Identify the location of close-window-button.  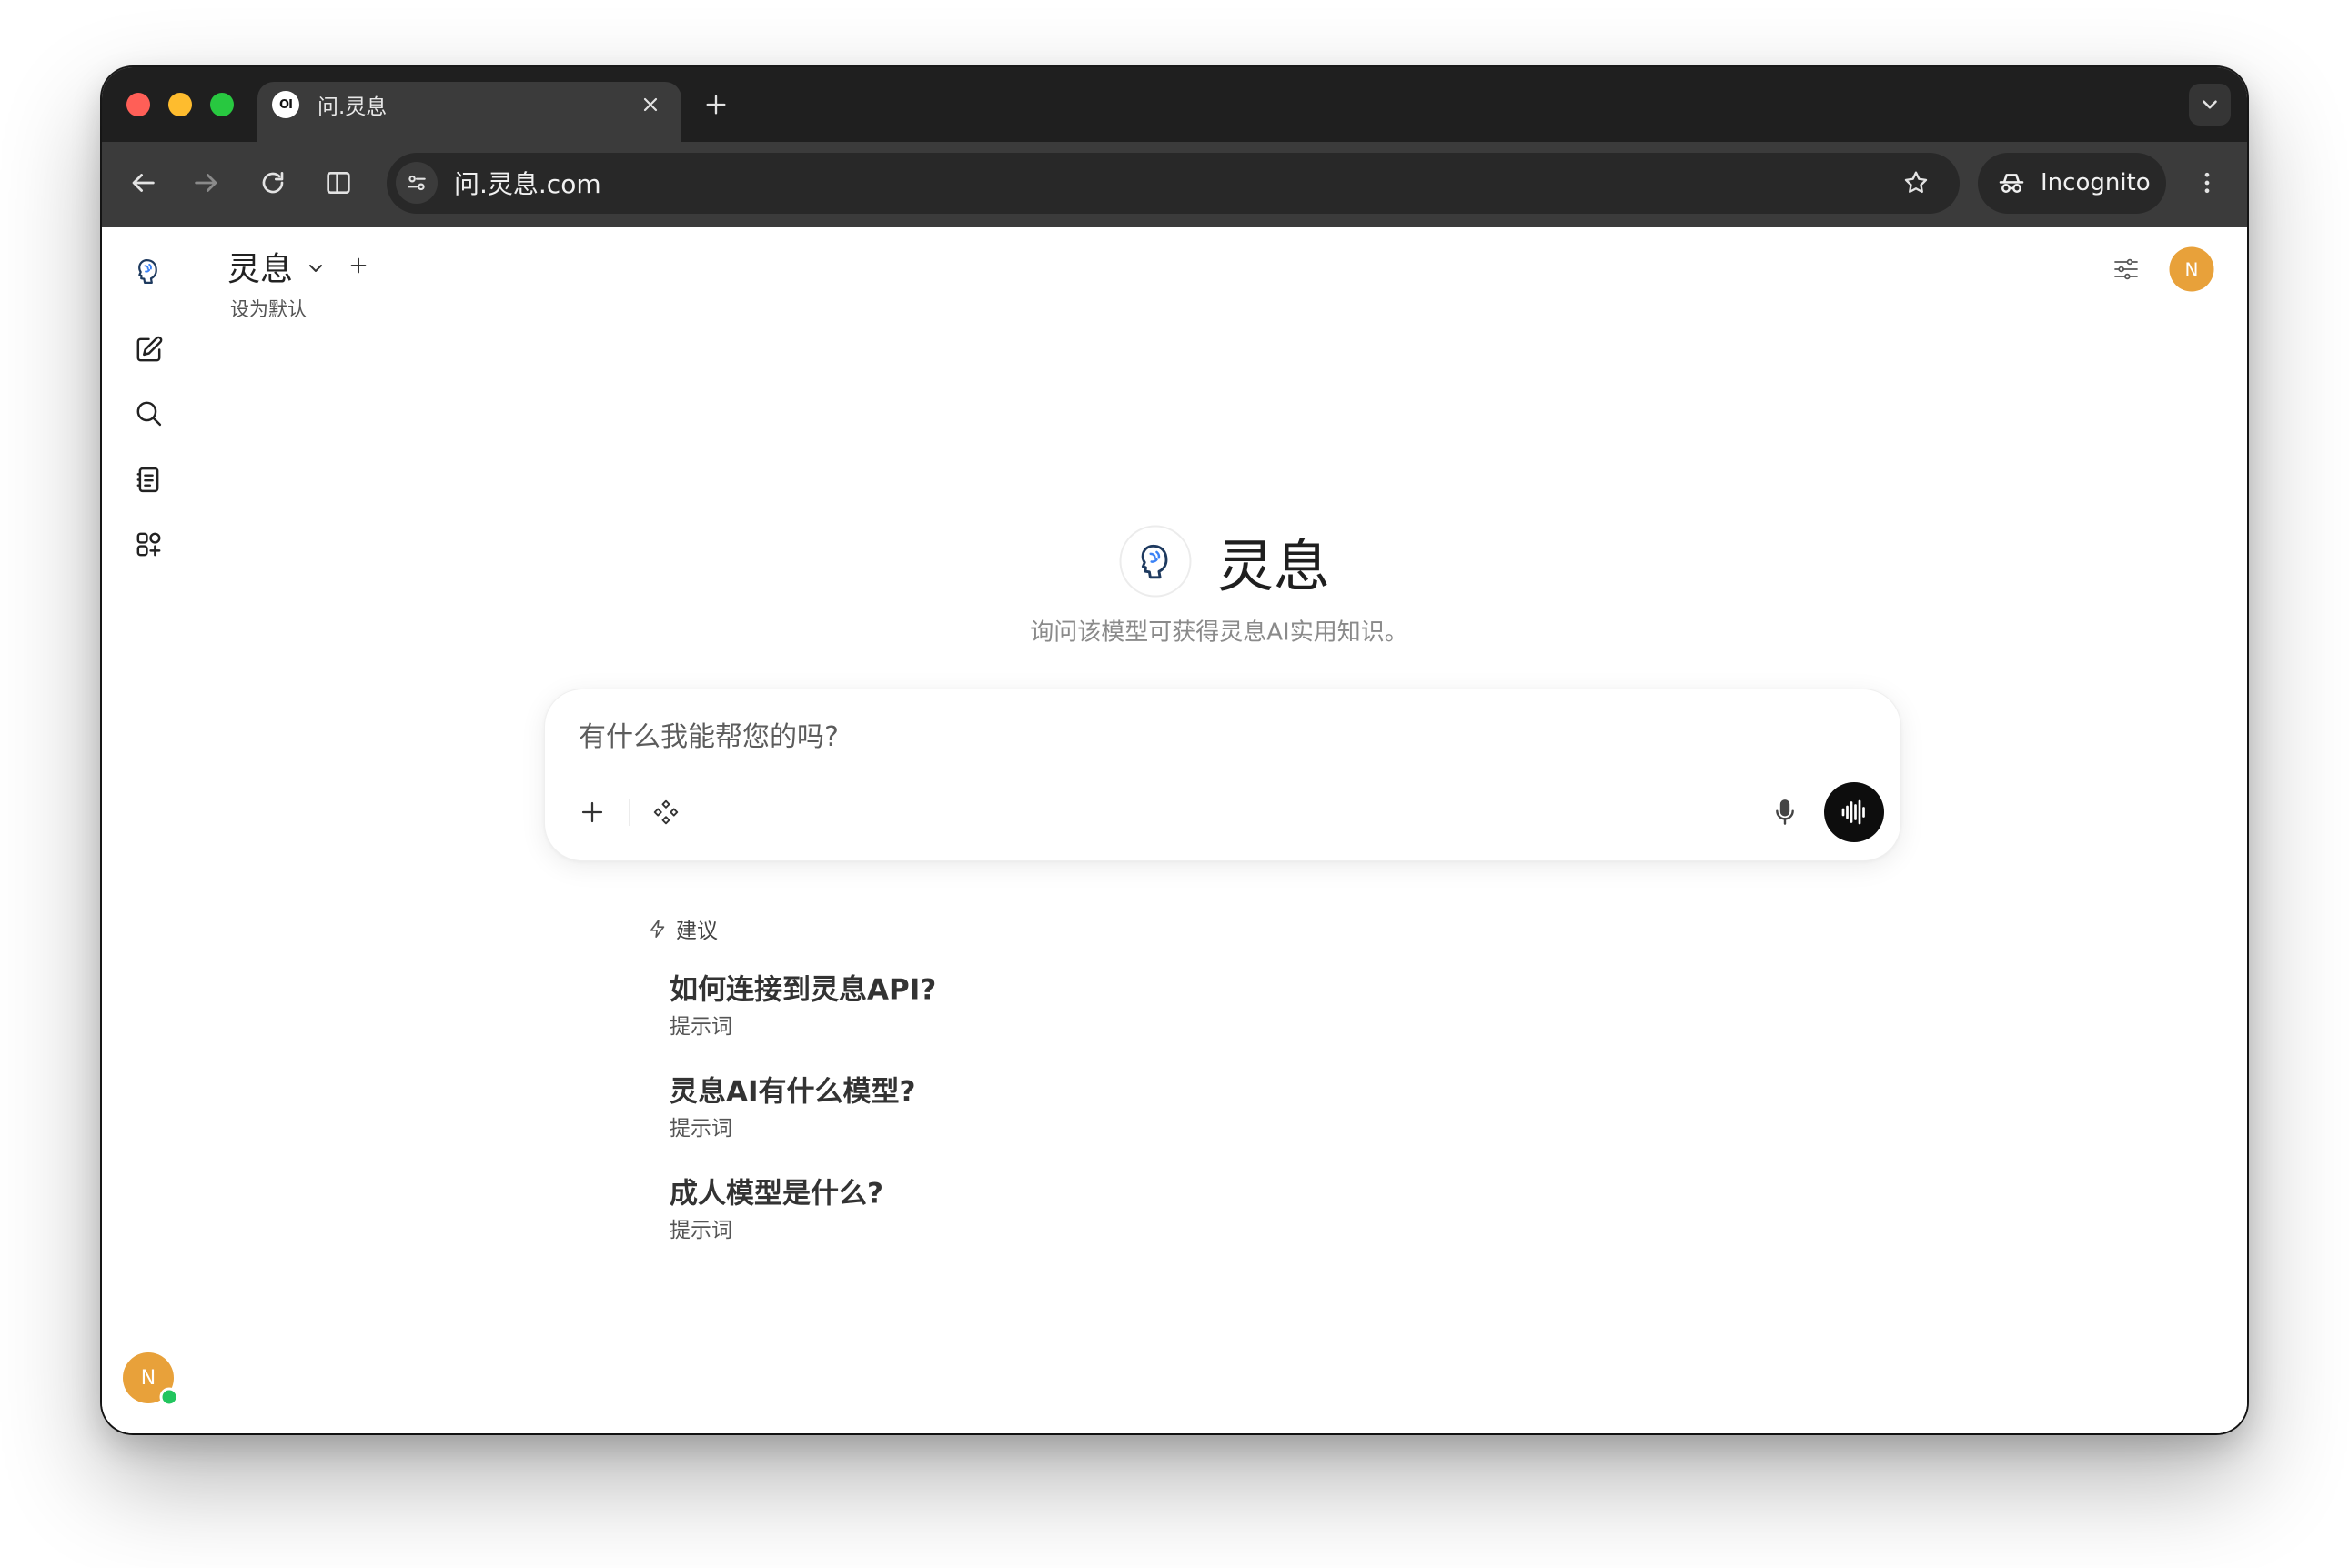
(138, 104).